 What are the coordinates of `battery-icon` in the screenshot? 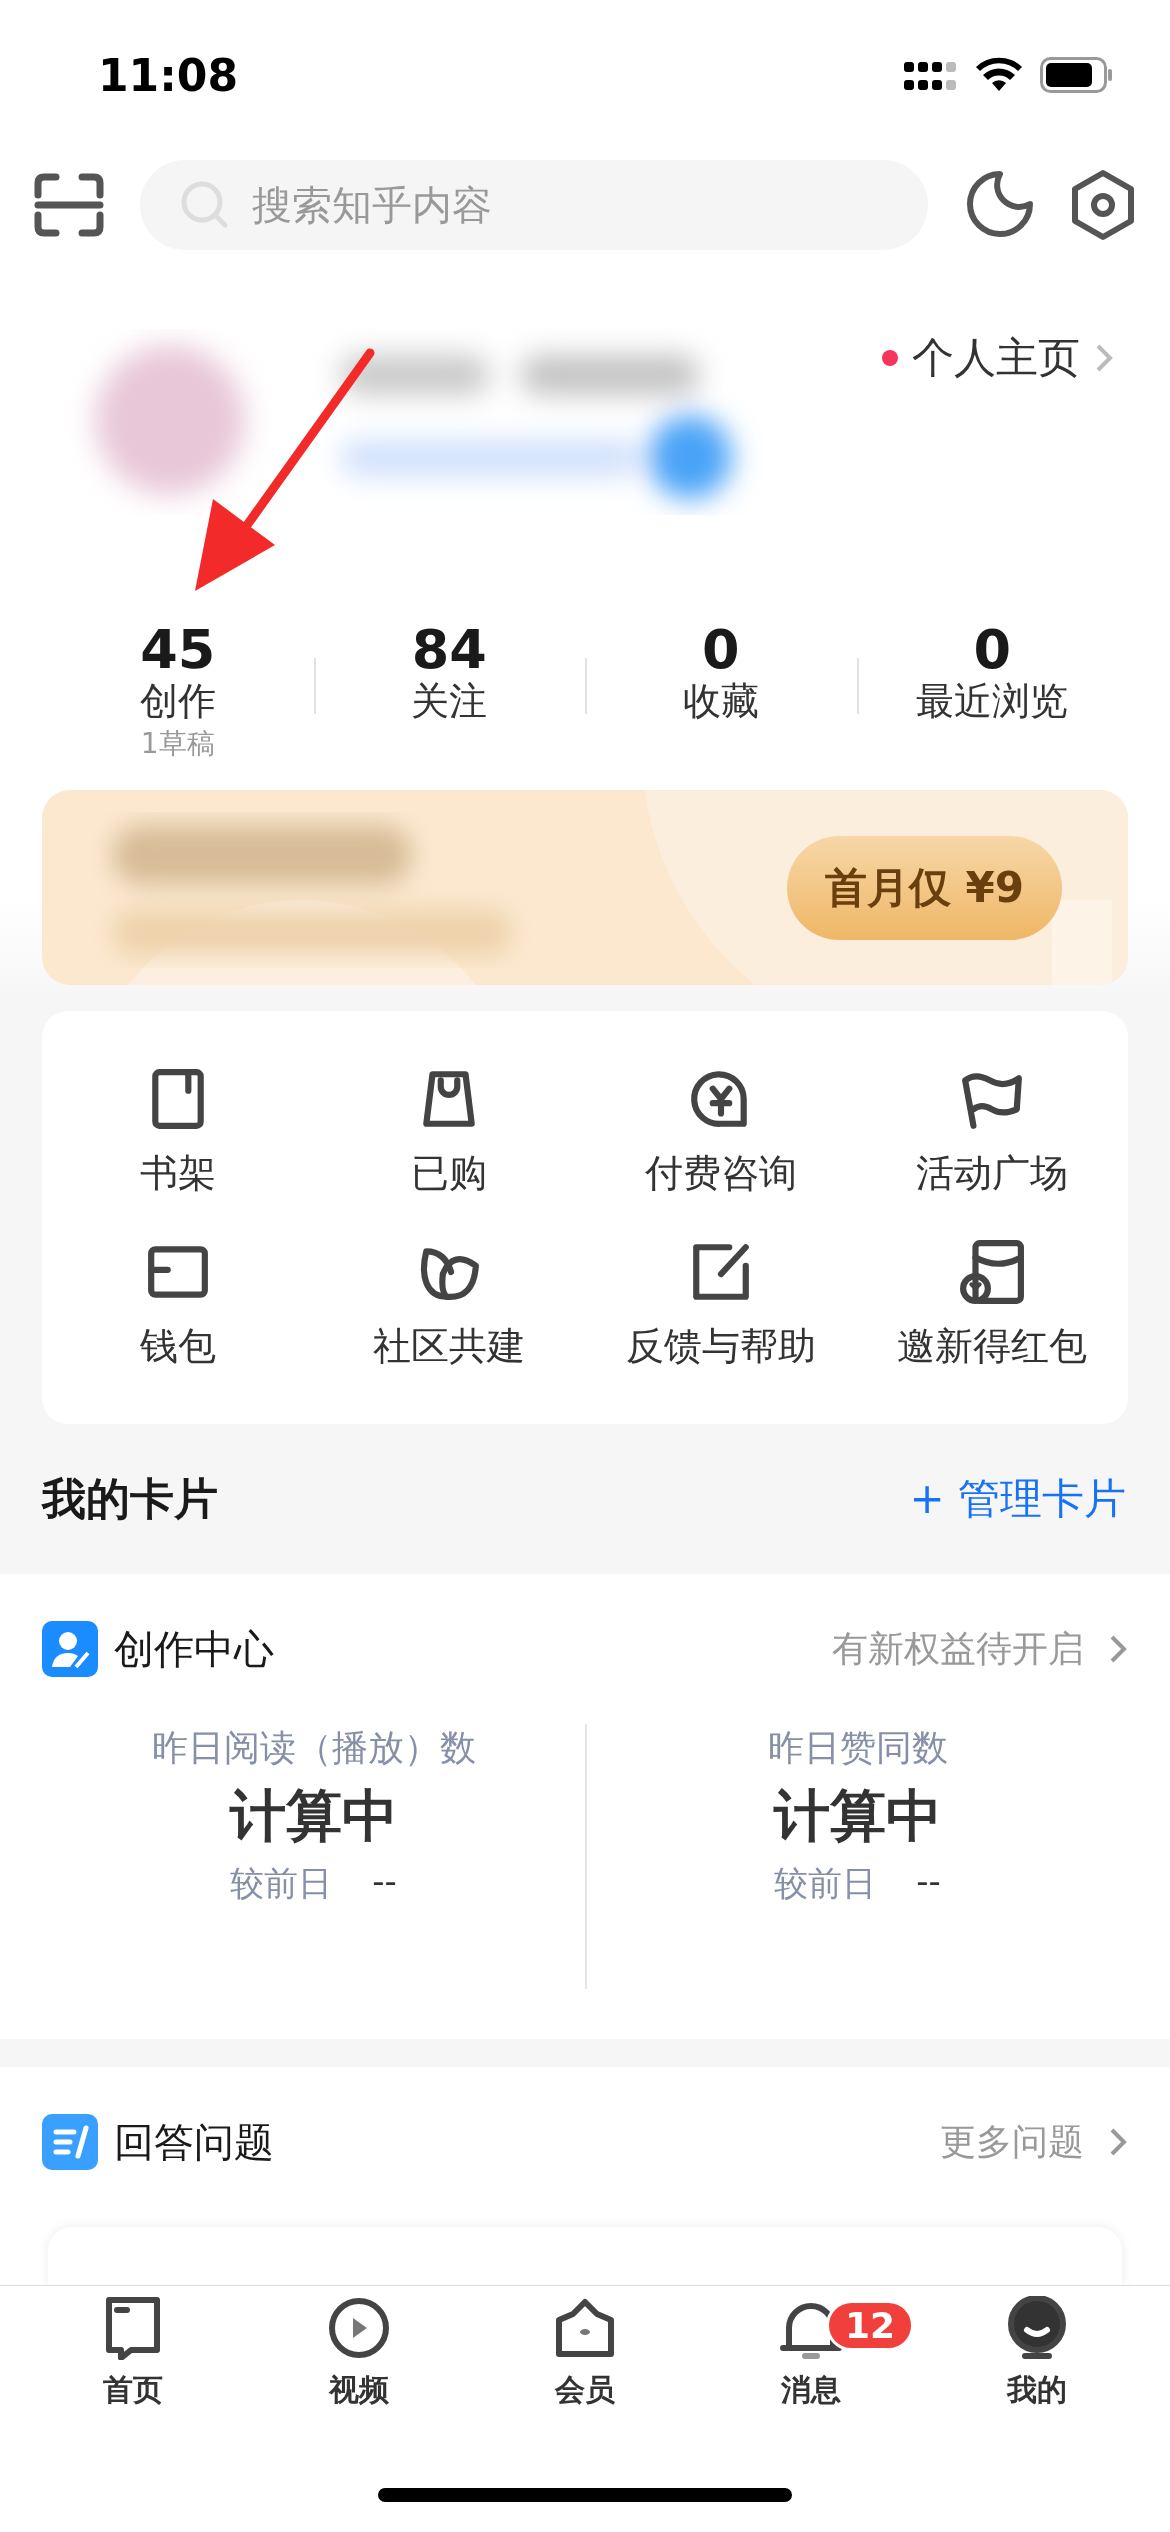 It's located at (1077, 75).